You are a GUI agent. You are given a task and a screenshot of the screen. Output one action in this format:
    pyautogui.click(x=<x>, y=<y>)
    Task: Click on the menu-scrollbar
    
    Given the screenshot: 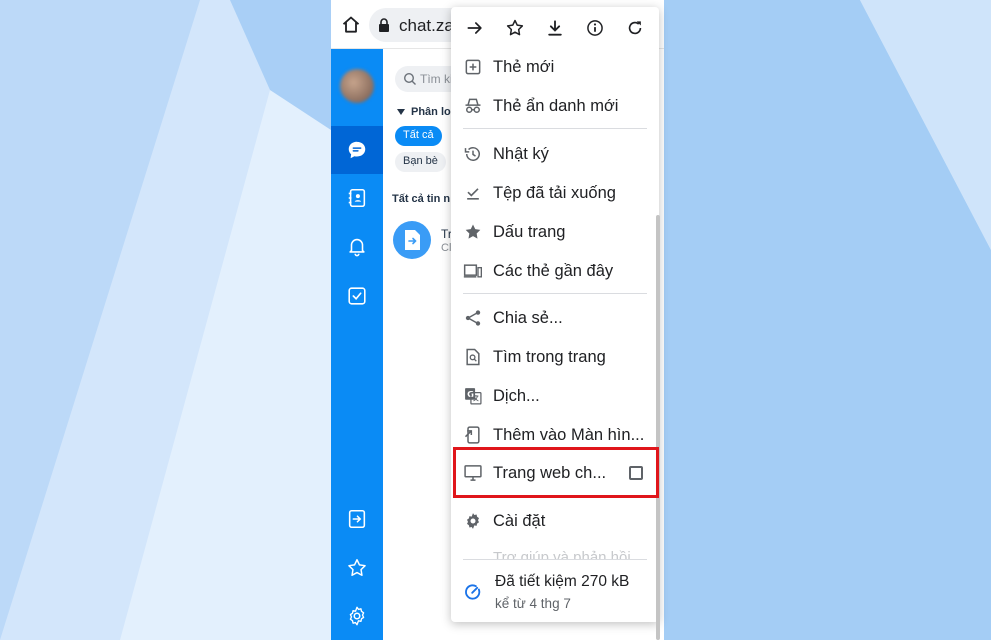 What is the action you would take?
    pyautogui.click(x=658, y=427)
    